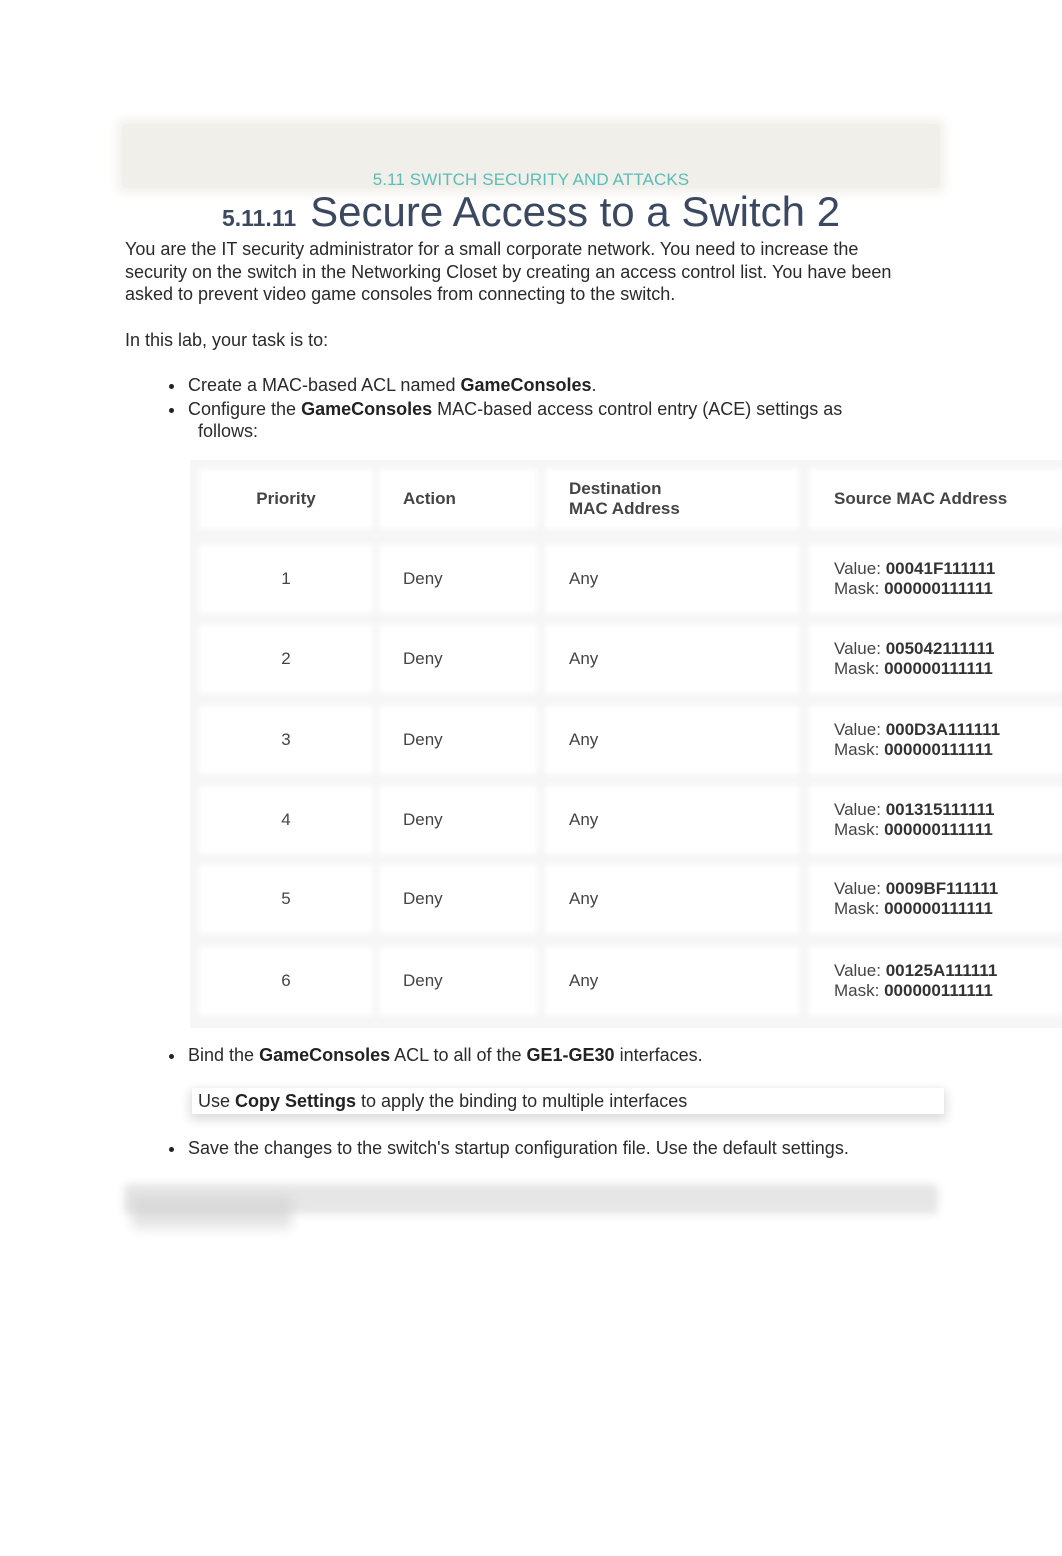 The width and height of the screenshot is (1062, 1556). I want to click on priority-value: 6, so click(286, 980).